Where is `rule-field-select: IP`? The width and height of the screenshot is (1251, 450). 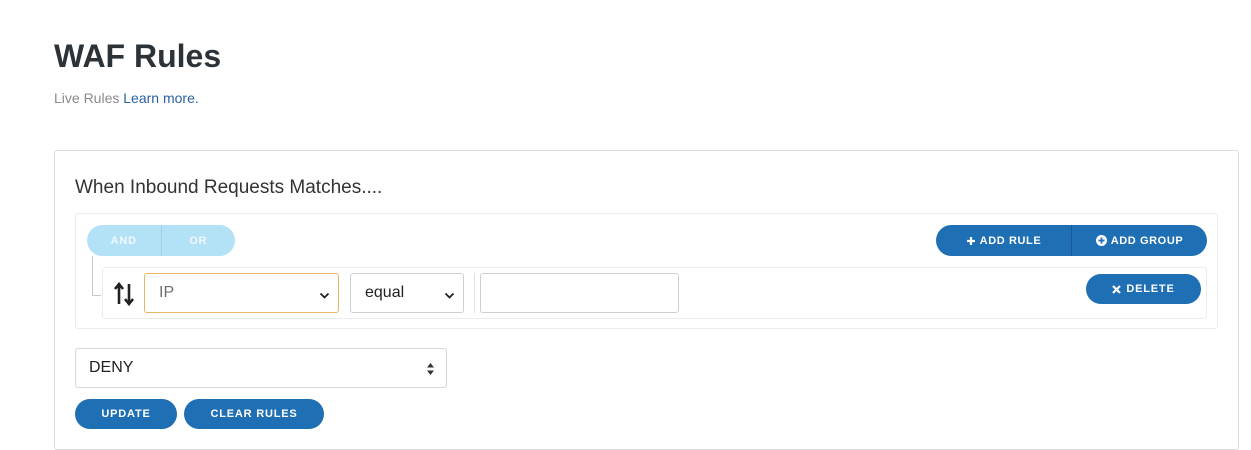 rule-field-select: IP is located at coordinates (241, 293).